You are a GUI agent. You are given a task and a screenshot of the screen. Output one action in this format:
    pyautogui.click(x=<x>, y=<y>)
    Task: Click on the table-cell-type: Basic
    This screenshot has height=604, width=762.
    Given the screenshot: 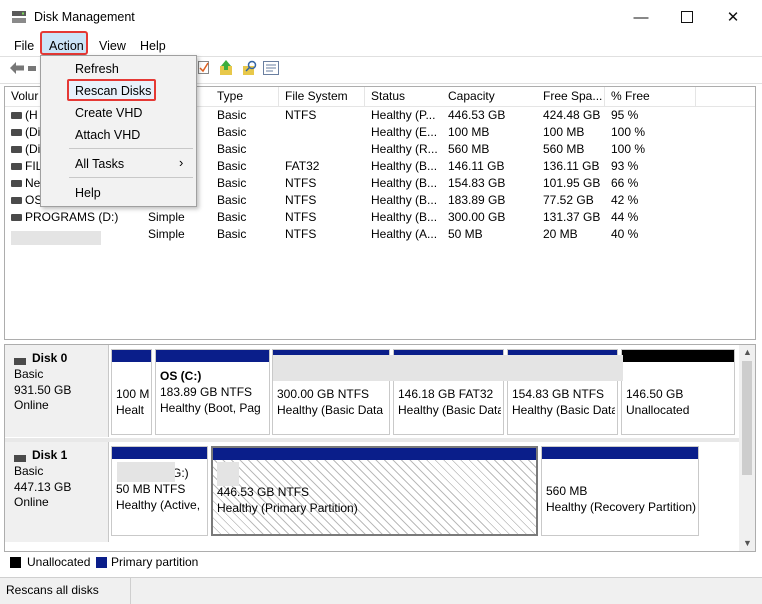 What is the action you would take?
    pyautogui.click(x=245, y=217)
    